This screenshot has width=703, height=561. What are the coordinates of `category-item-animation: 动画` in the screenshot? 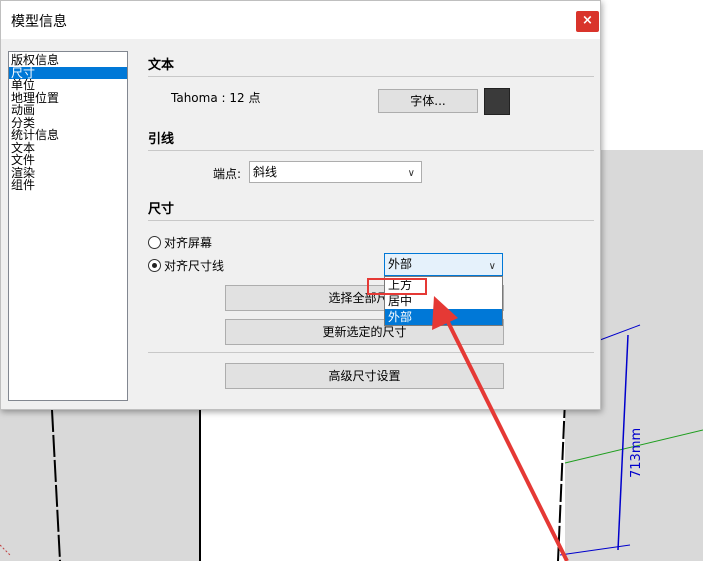 It's located at (68, 110).